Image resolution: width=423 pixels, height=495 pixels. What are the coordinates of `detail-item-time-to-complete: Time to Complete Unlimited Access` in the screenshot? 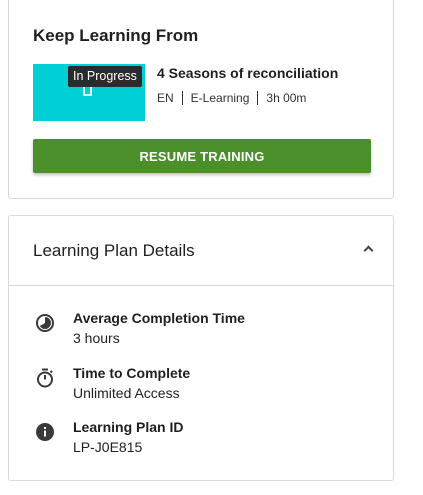 It's located at (203, 385).